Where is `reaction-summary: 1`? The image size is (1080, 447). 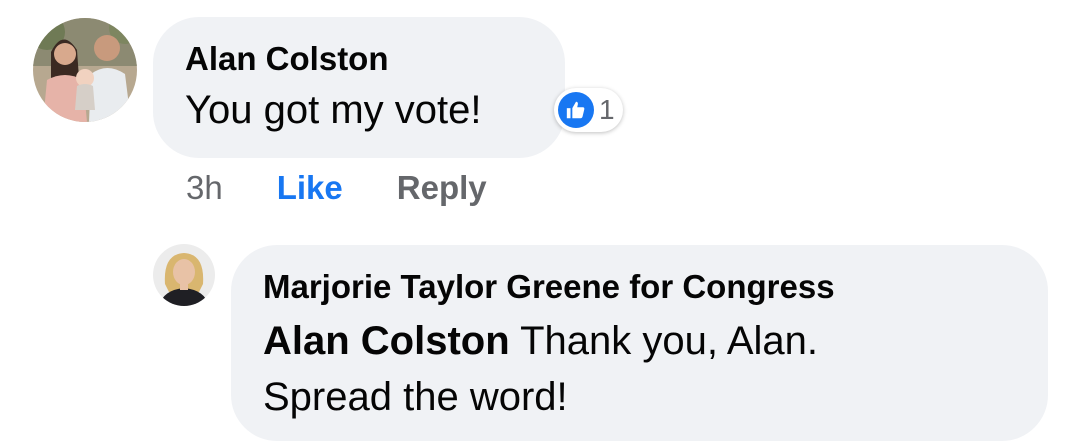 reaction-summary: 1 is located at coordinates (588, 110).